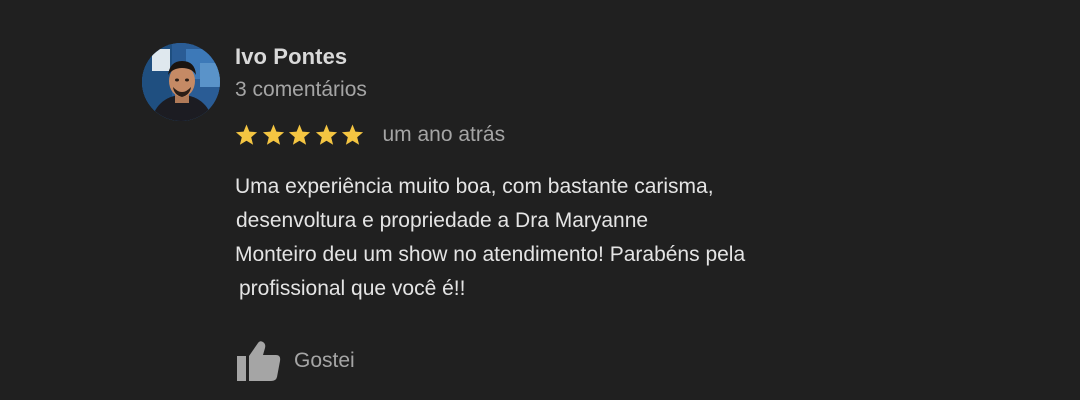  Describe the element at coordinates (369, 135) in the screenshot. I see `rating-row: um ano atrás` at that location.